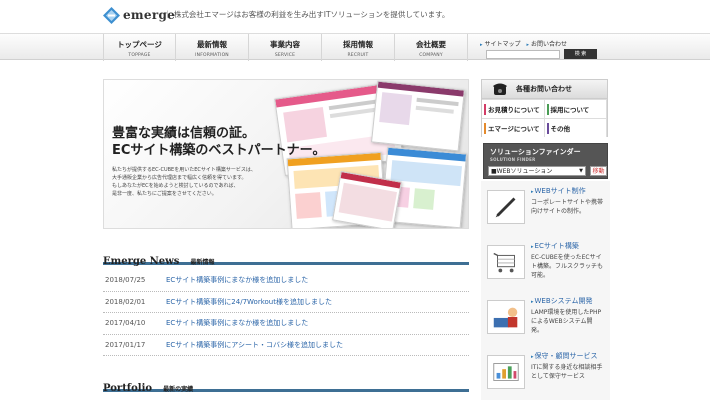 The image size is (710, 400). I want to click on contact-about-link: エマージについて, so click(513, 127).